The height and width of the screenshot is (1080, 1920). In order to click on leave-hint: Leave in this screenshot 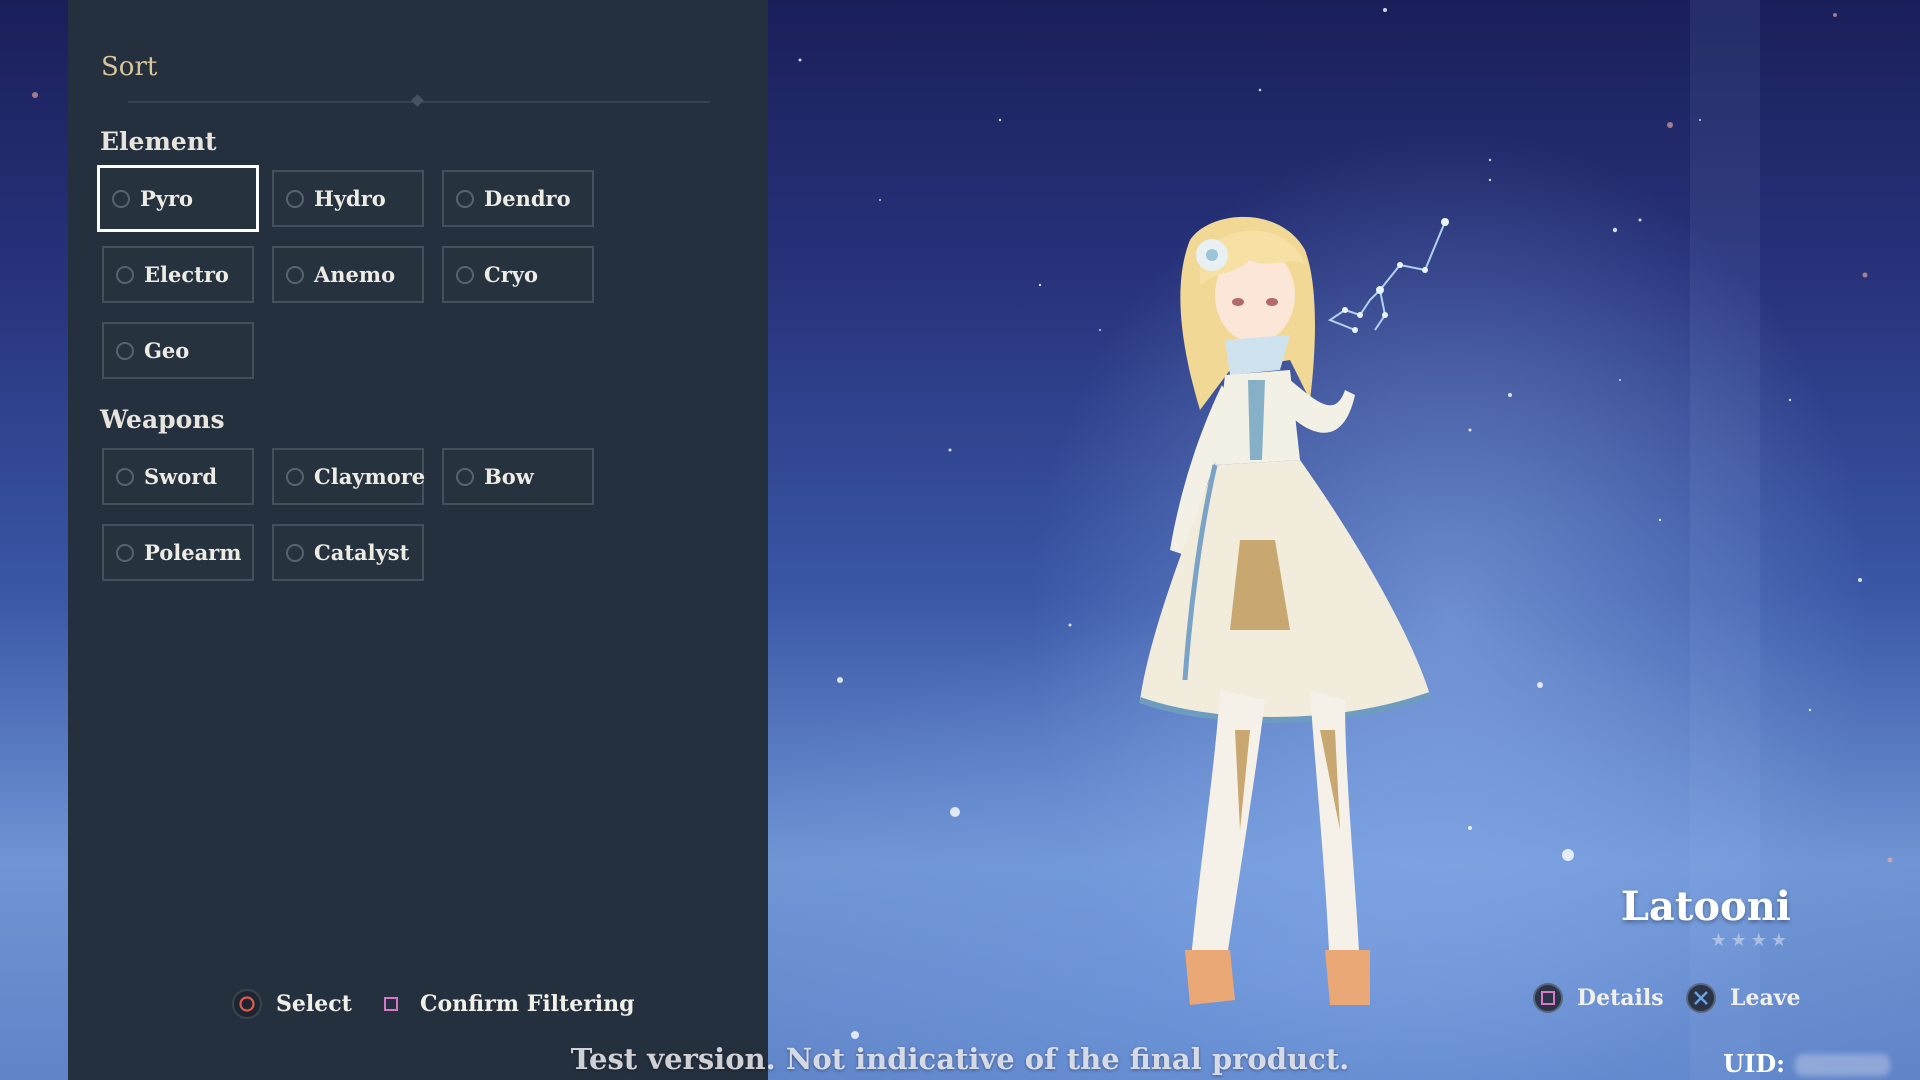, I will do `click(1743, 998)`.